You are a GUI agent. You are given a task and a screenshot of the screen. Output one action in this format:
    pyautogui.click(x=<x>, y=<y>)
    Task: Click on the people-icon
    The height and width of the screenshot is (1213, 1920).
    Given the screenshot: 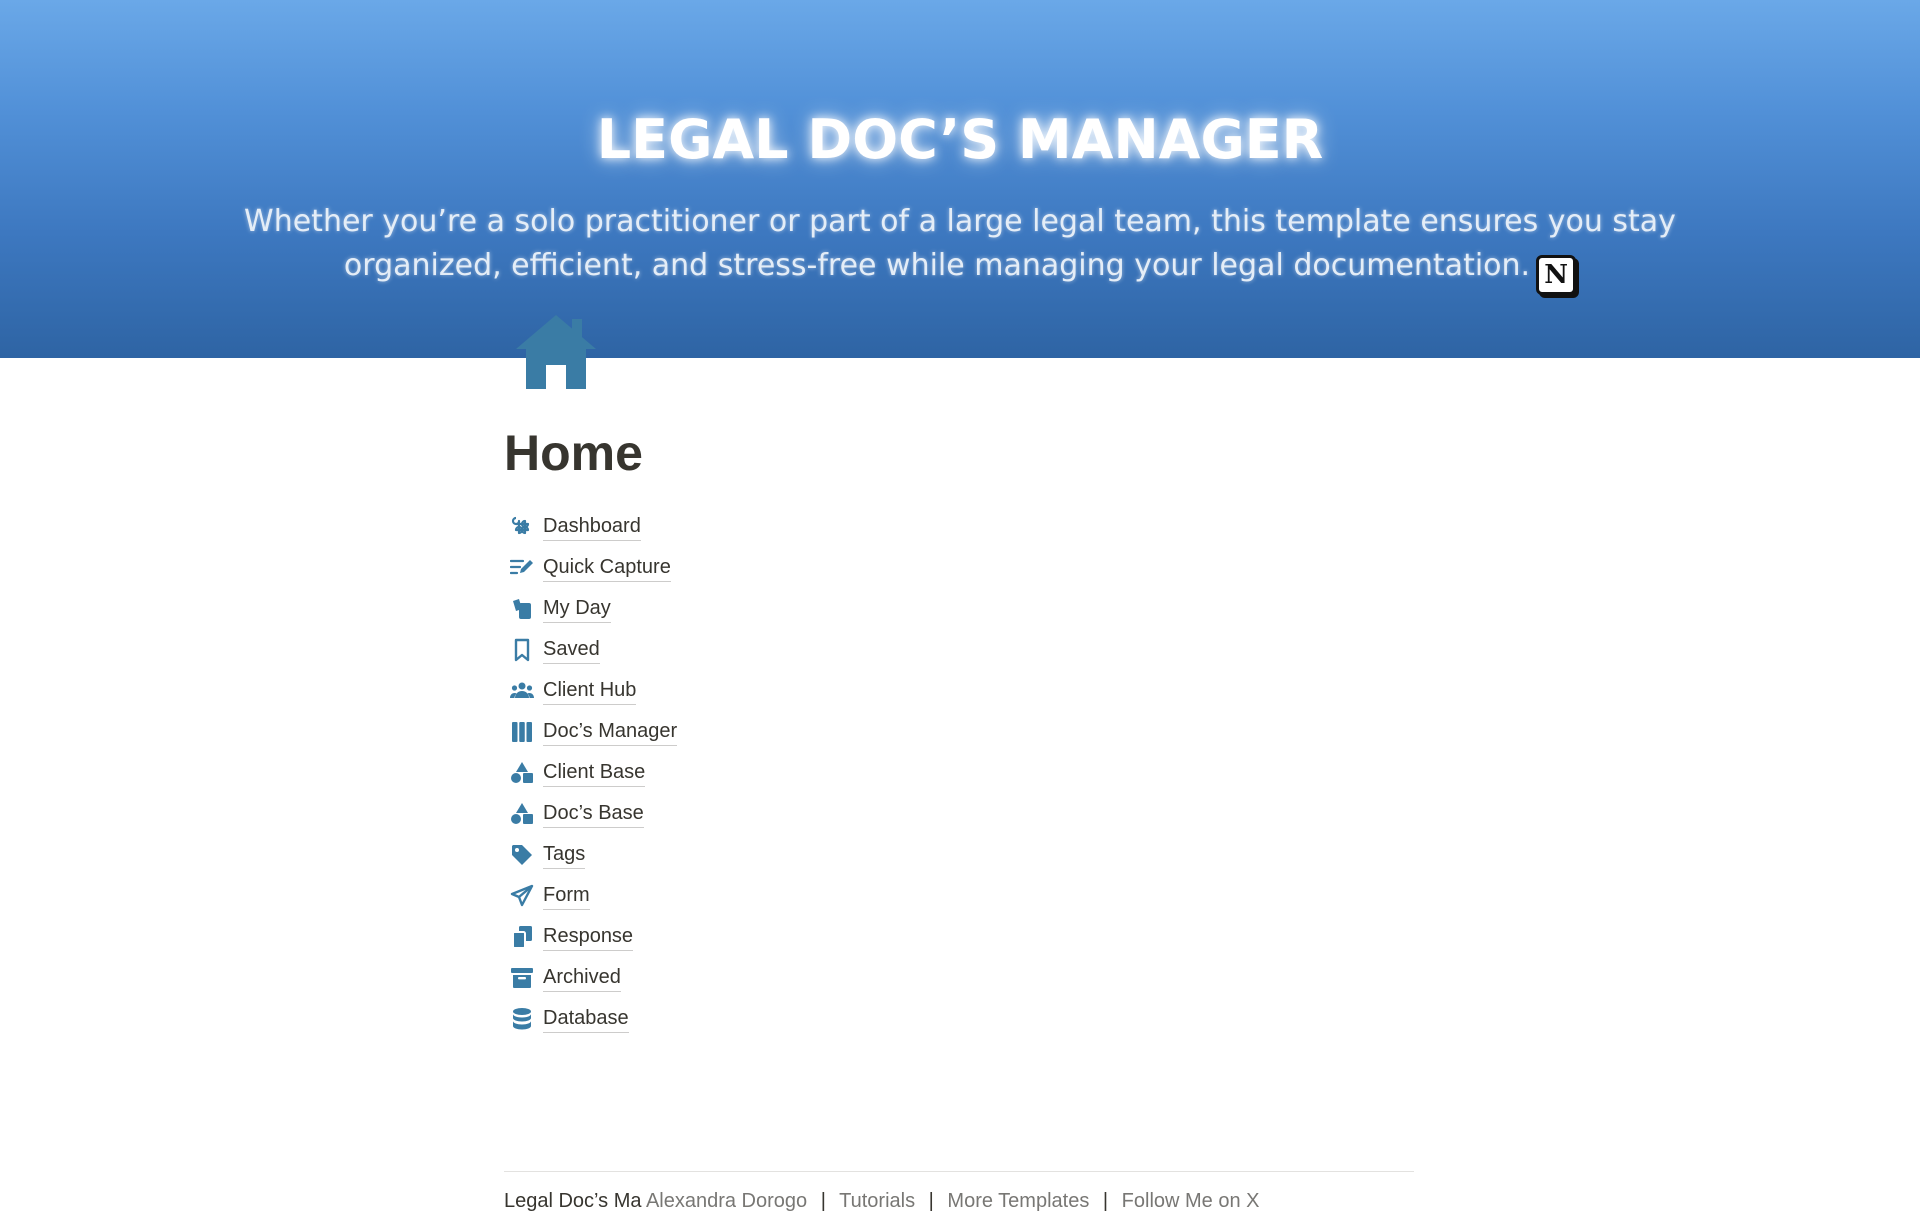 What is the action you would take?
    pyautogui.click(x=522, y=691)
    